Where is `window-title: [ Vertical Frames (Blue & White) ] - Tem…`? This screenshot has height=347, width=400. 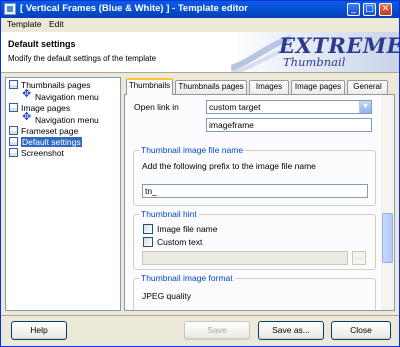 window-title: [ Vertical Frames (Blue & White) ] - Tem… is located at coordinates (134, 8).